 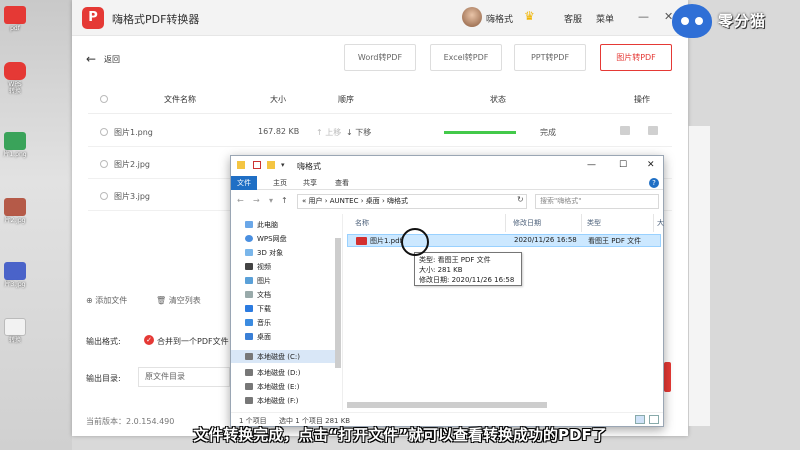 What do you see at coordinates (667, 377) in the screenshot?
I see `open-file-button-edge` at bounding box center [667, 377].